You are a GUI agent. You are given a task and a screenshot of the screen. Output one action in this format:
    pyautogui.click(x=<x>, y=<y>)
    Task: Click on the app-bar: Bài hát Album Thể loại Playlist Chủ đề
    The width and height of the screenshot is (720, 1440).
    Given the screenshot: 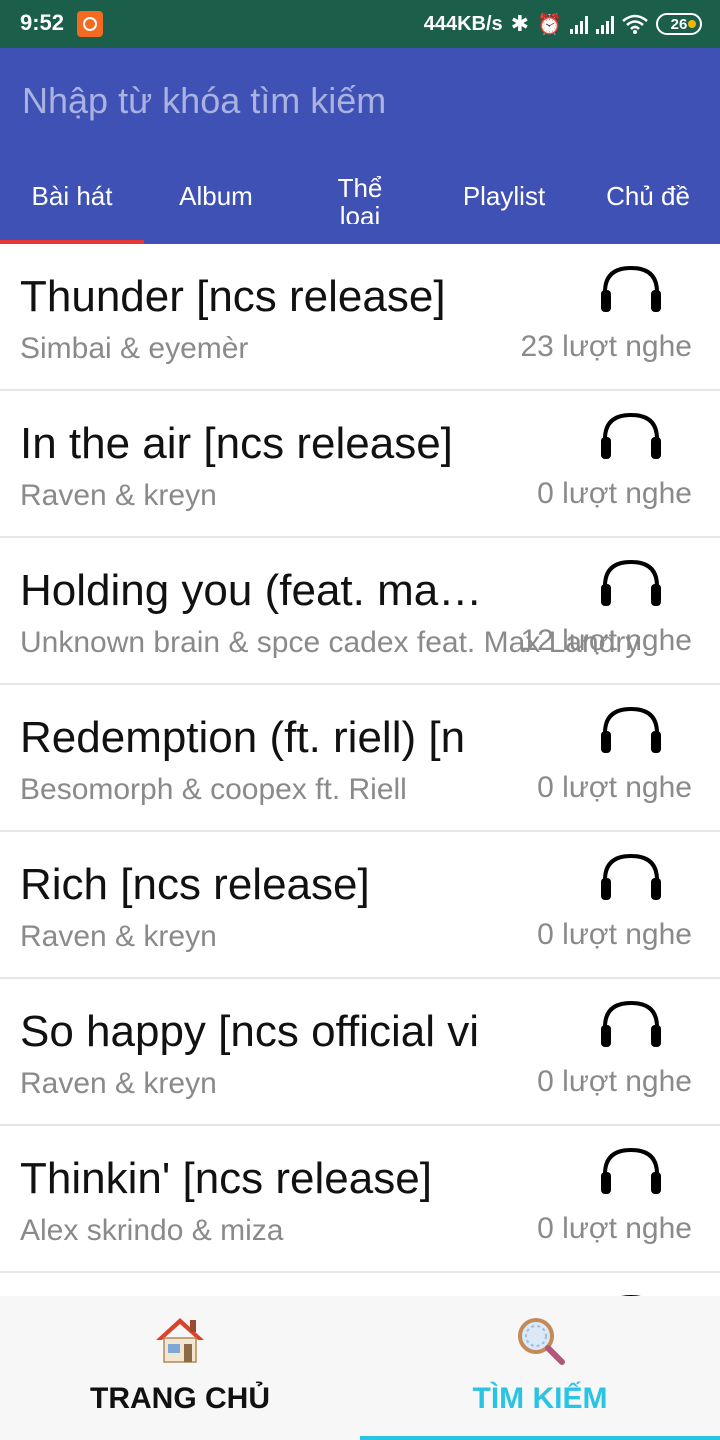 What is the action you would take?
    pyautogui.click(x=360, y=146)
    